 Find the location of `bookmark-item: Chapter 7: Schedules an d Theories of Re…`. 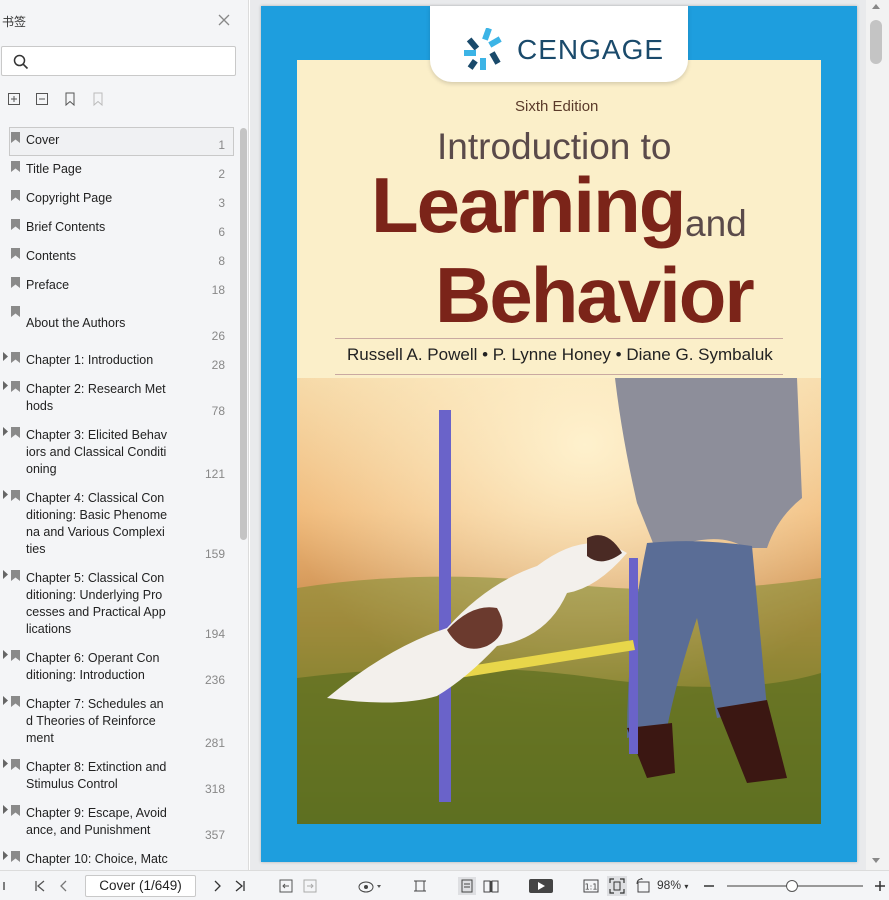

bookmark-item: Chapter 7: Schedules an d Theories of Re… is located at coordinates (118, 720).